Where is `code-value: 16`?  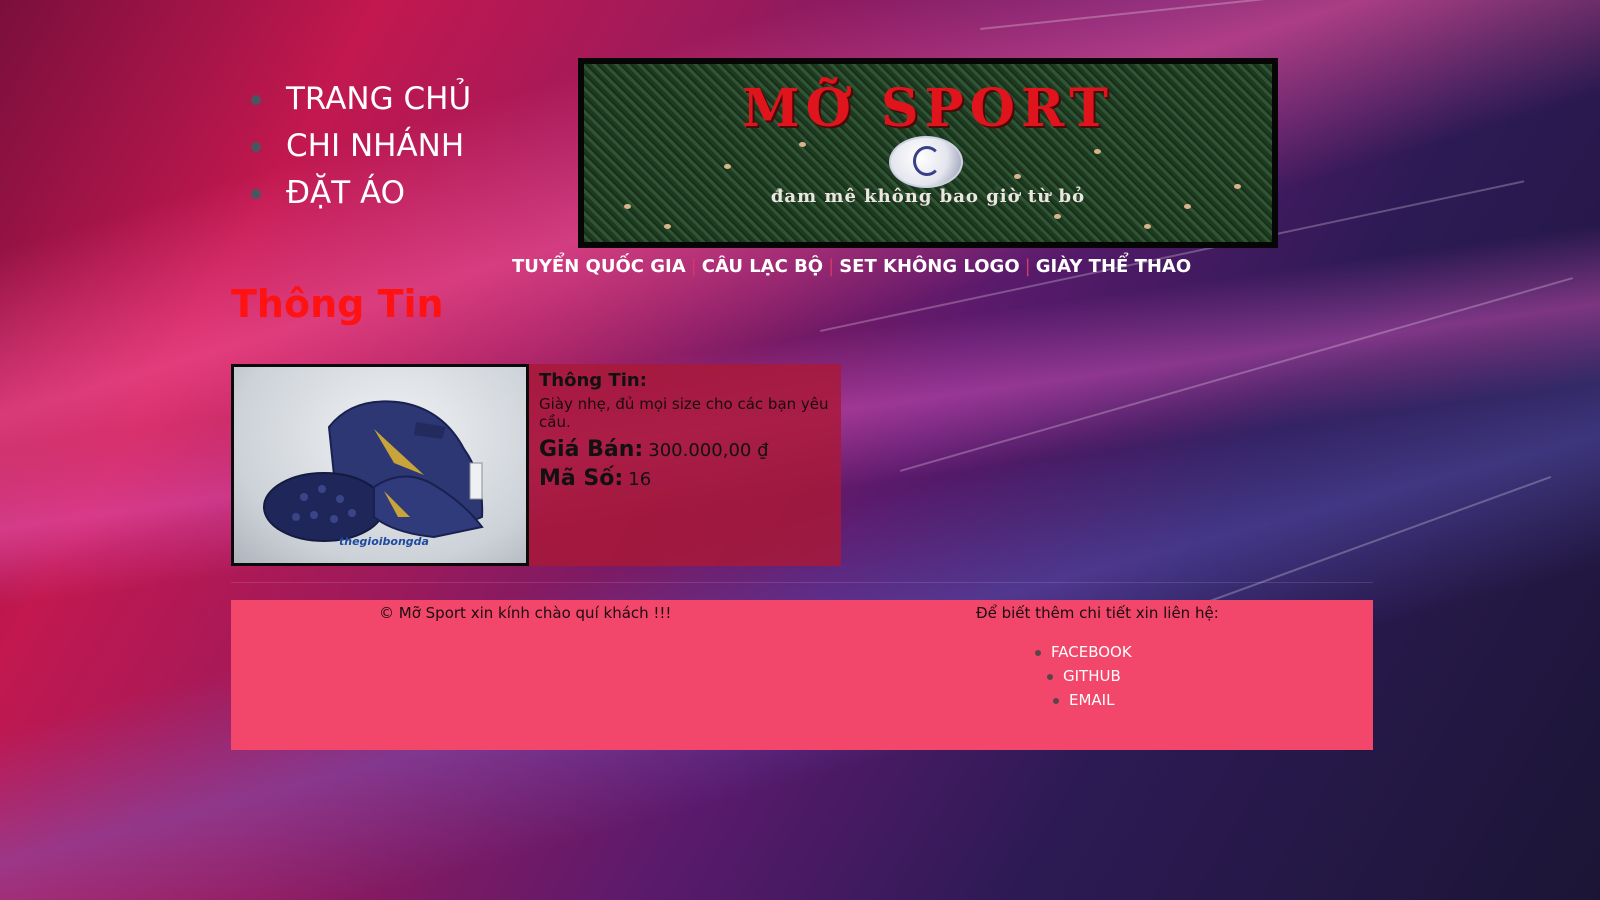
code-value: 16 is located at coordinates (640, 479).